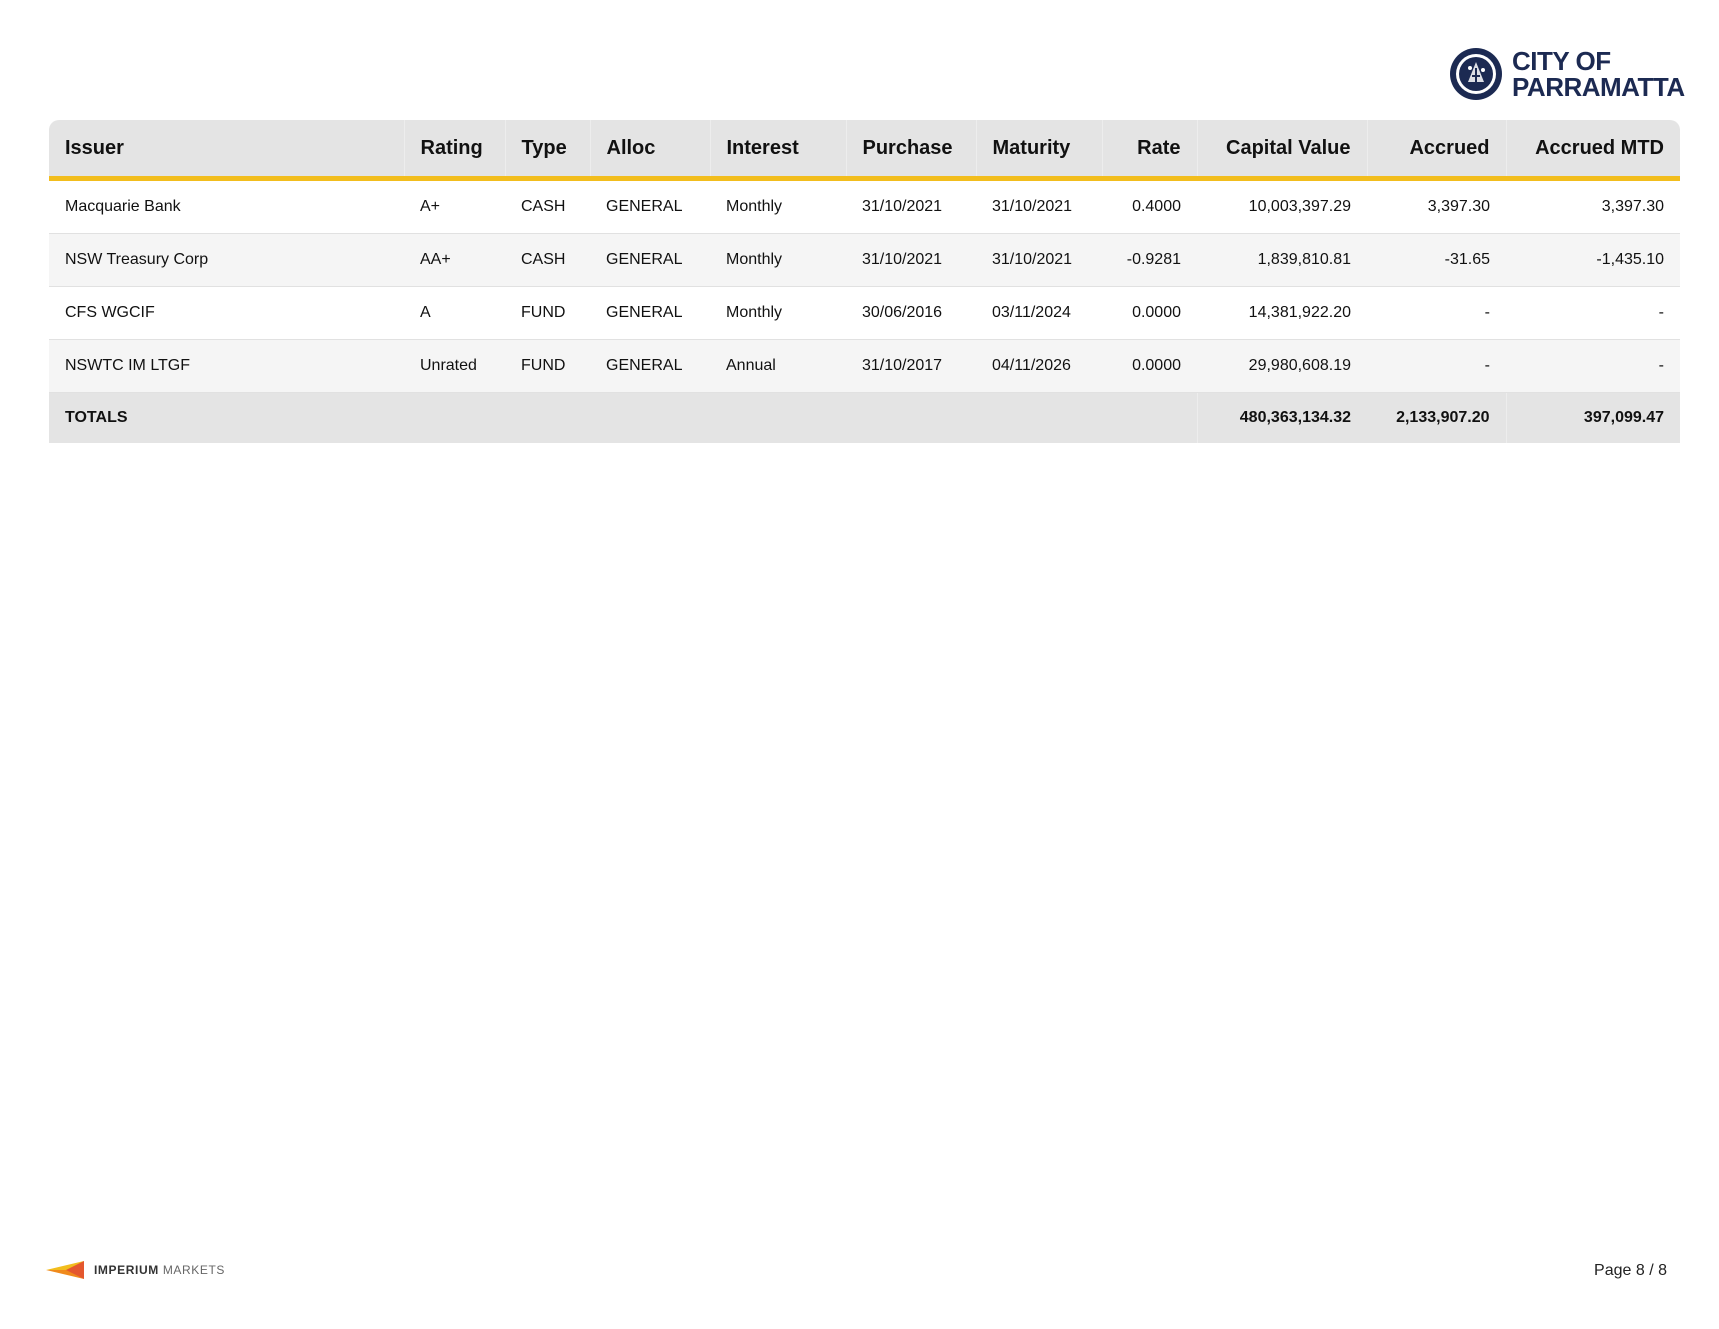  I want to click on brand-wordmark: CITY OF PARRAMATTA, so click(1598, 74).